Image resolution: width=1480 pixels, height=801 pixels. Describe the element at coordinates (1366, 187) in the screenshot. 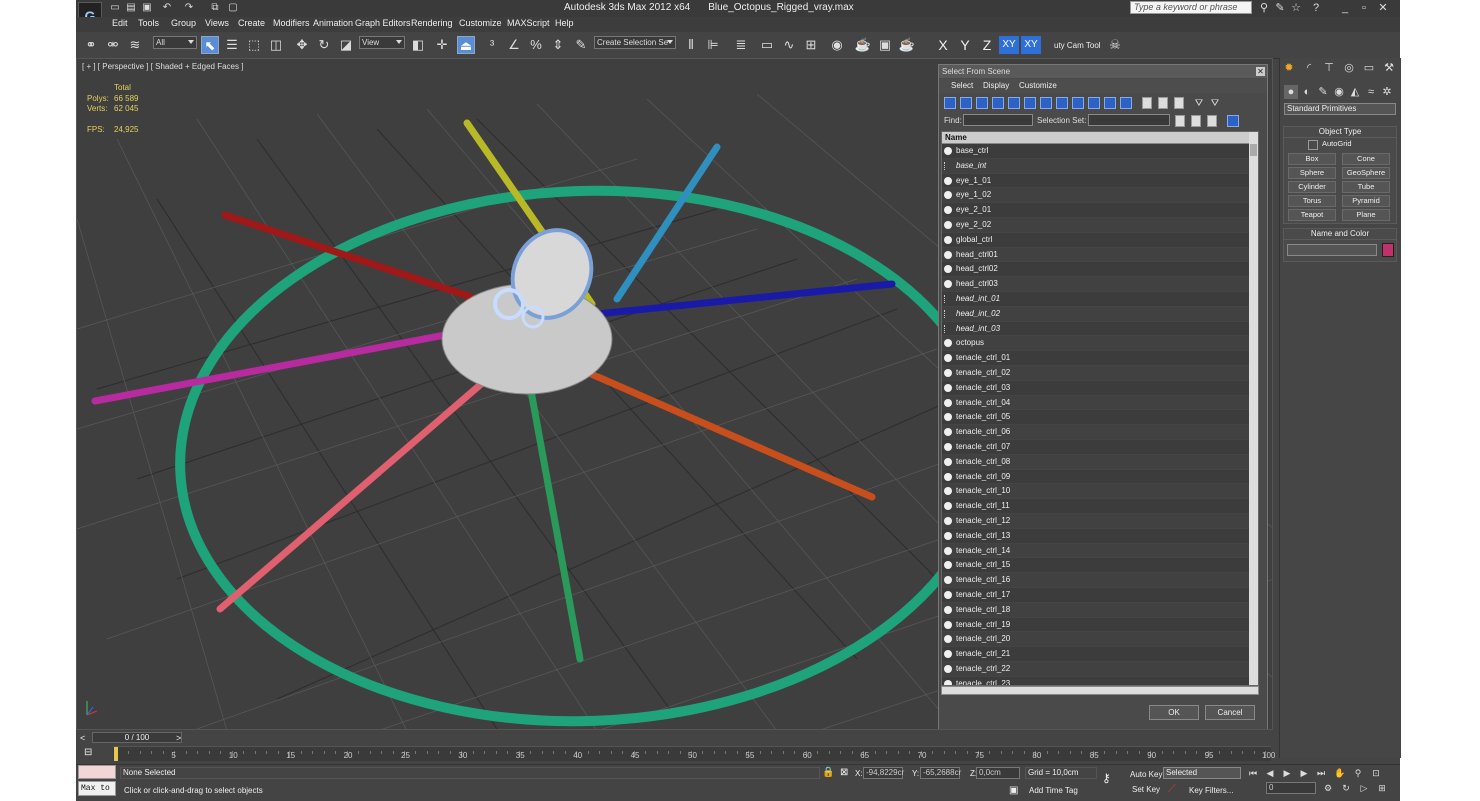

I see `tube-button: Tube` at that location.